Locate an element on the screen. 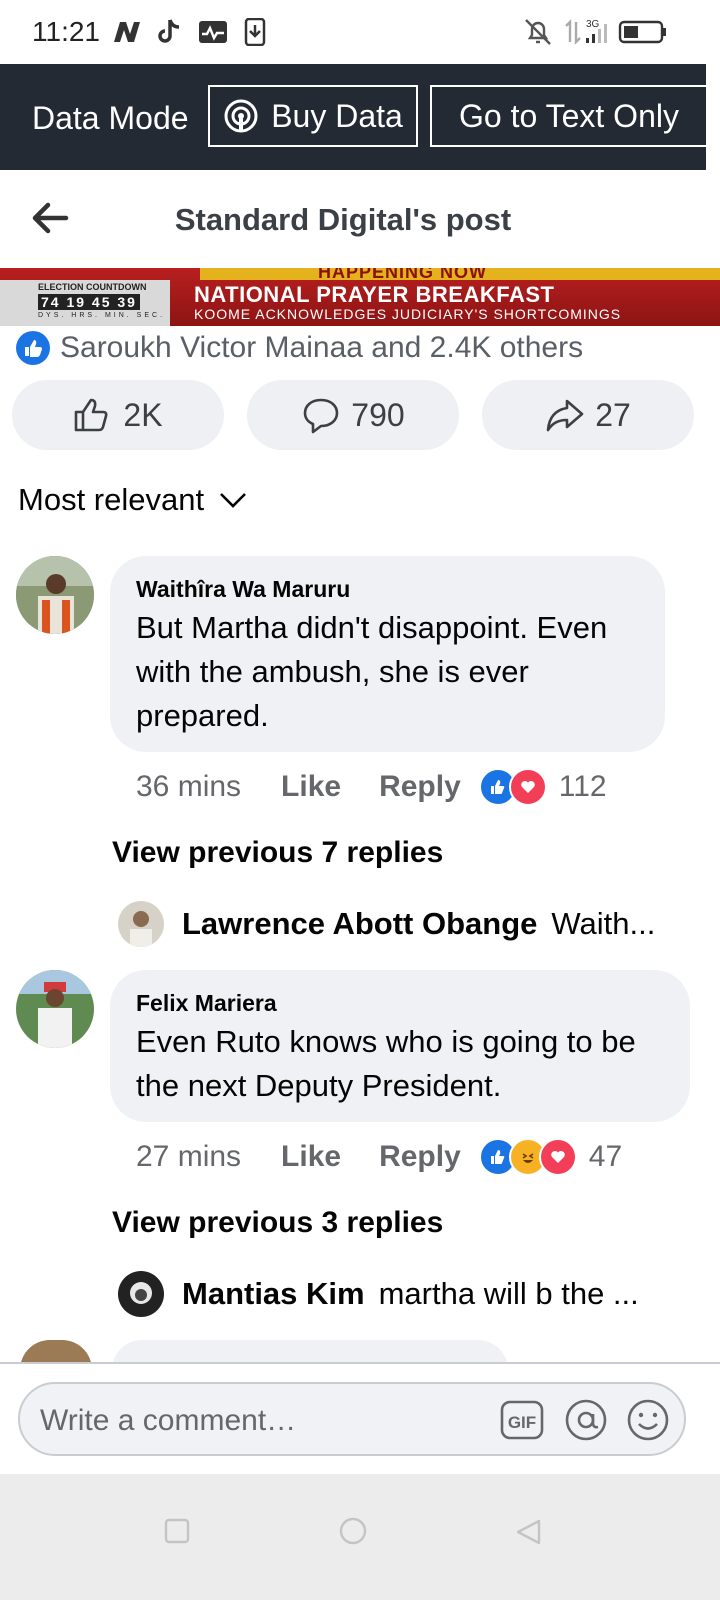 The width and height of the screenshot is (720, 1600). comment-text-line: with the ambush, she is ever is located at coordinates (332, 671).